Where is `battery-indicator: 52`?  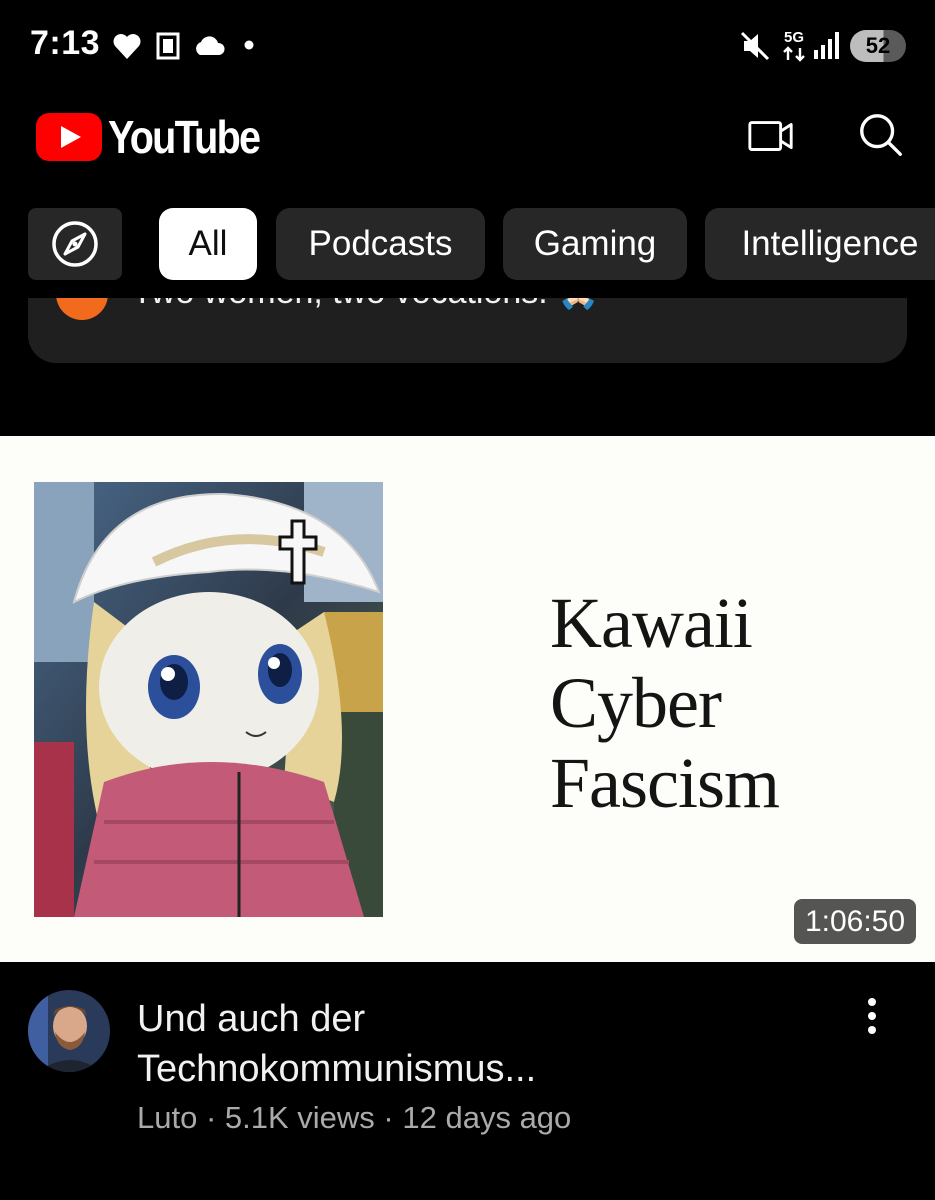
battery-indicator: 52 is located at coordinates (878, 46).